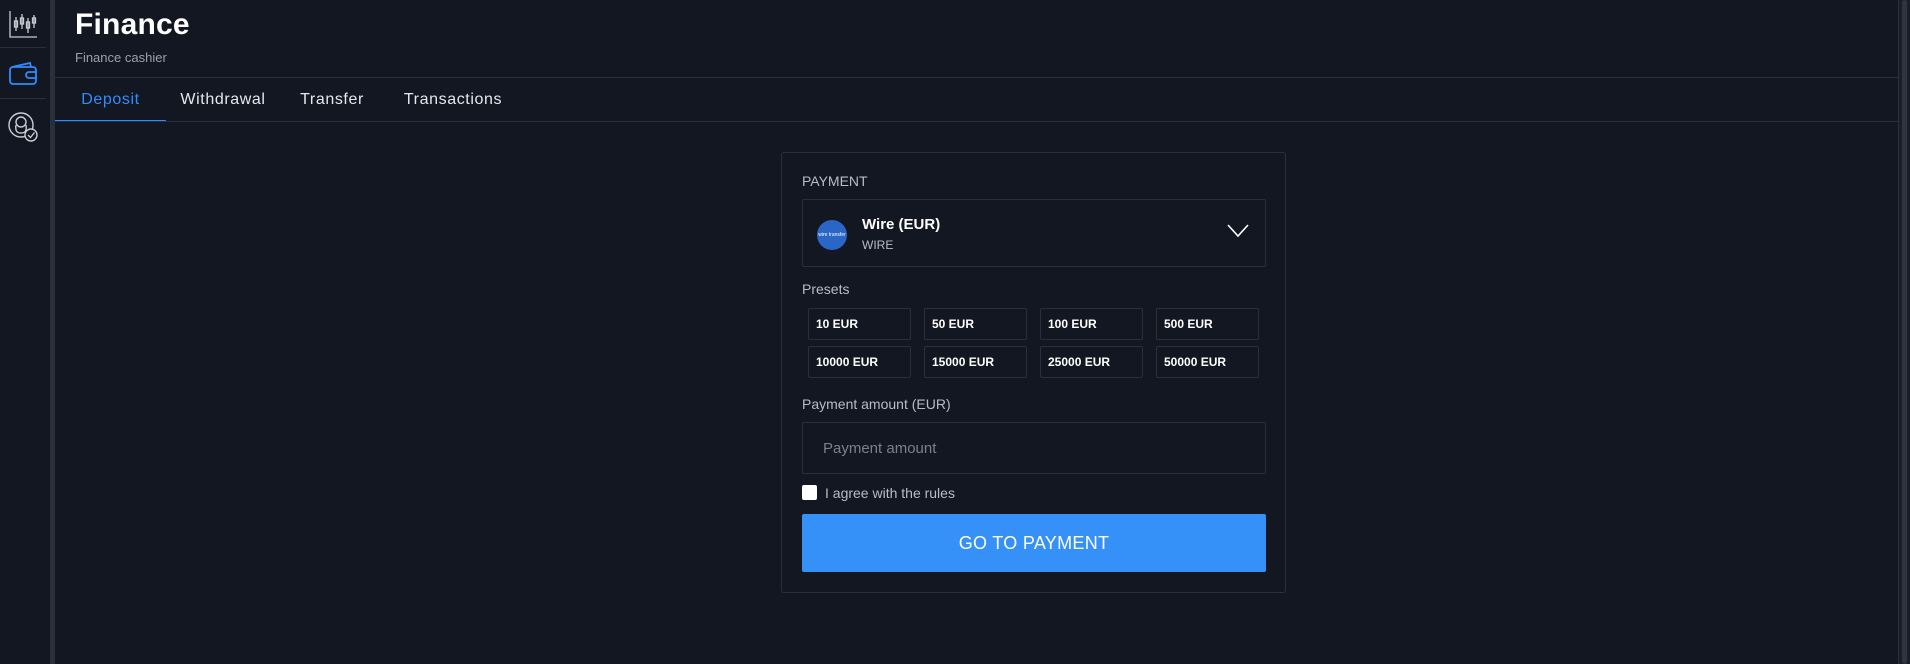  I want to click on preset-button: 50 EUR, so click(975, 324).